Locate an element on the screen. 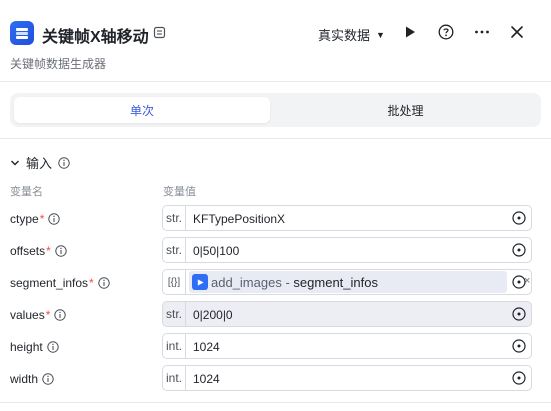  param-name: height is located at coordinates (26, 347).